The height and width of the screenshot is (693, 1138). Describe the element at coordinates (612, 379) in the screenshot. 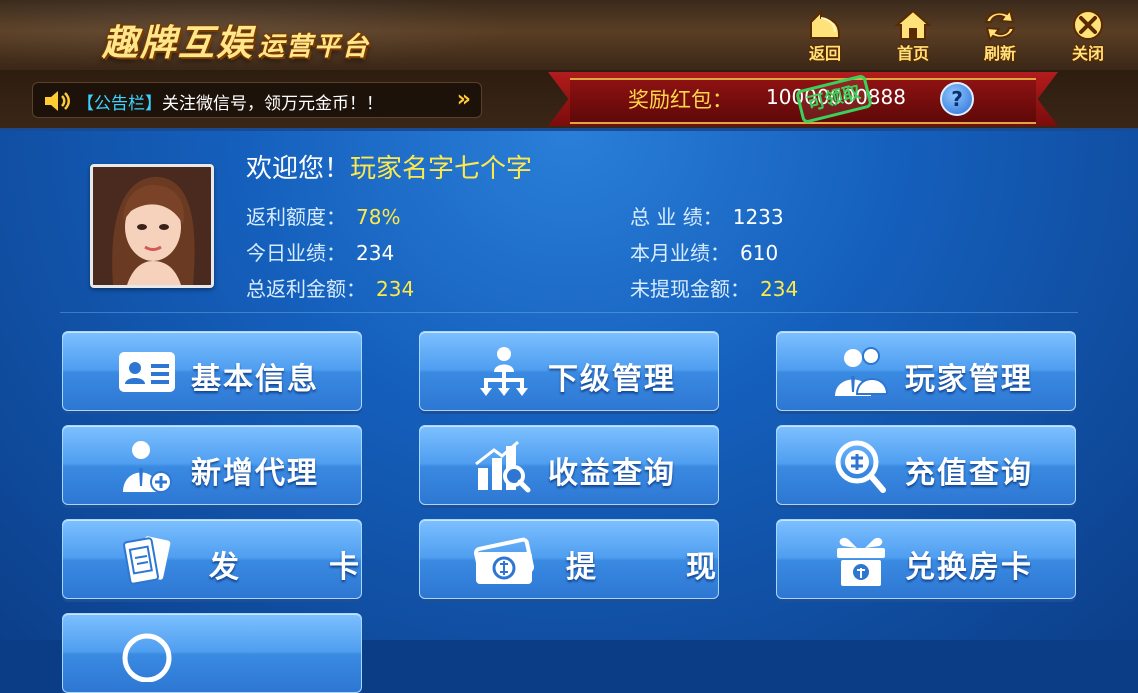

I see `subordinate-management-label: 下级管理` at that location.